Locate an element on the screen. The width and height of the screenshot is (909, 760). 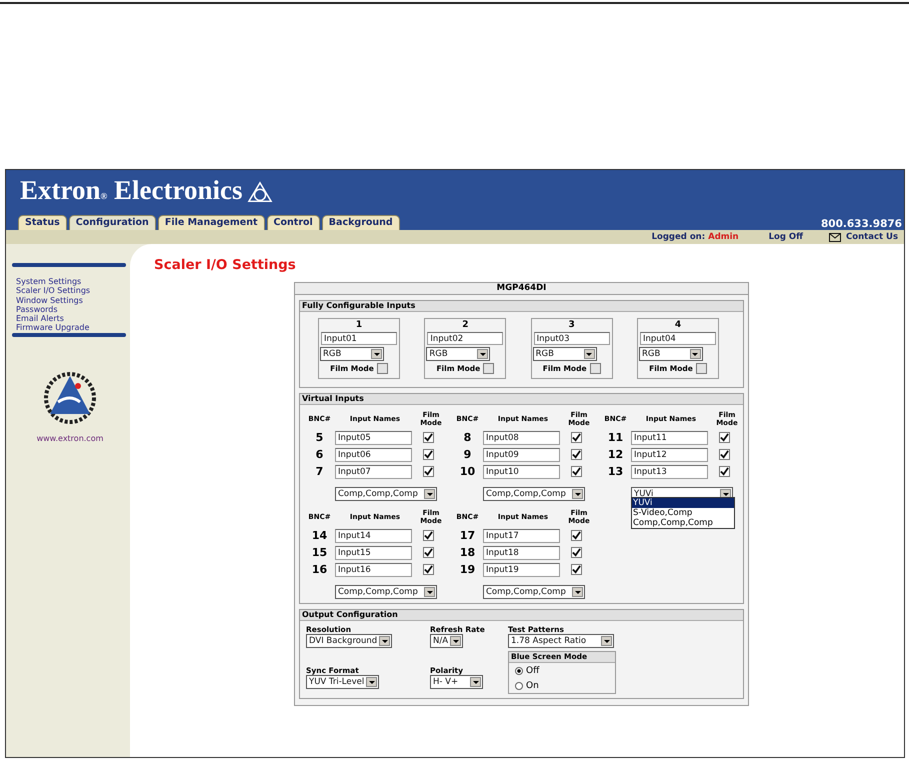
input-name-field: Input13 is located at coordinates (669, 471).